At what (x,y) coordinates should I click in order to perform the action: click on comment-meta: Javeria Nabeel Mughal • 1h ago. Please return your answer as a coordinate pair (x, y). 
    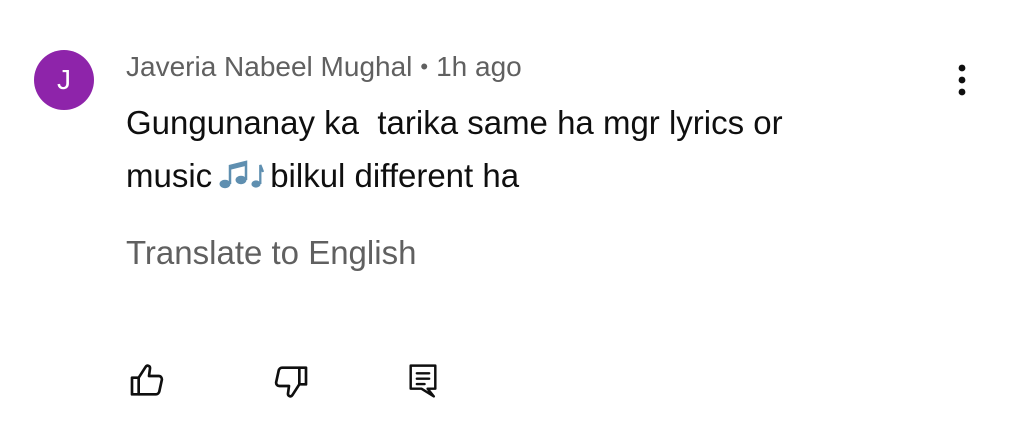
    Looking at the image, I should click on (324, 67).